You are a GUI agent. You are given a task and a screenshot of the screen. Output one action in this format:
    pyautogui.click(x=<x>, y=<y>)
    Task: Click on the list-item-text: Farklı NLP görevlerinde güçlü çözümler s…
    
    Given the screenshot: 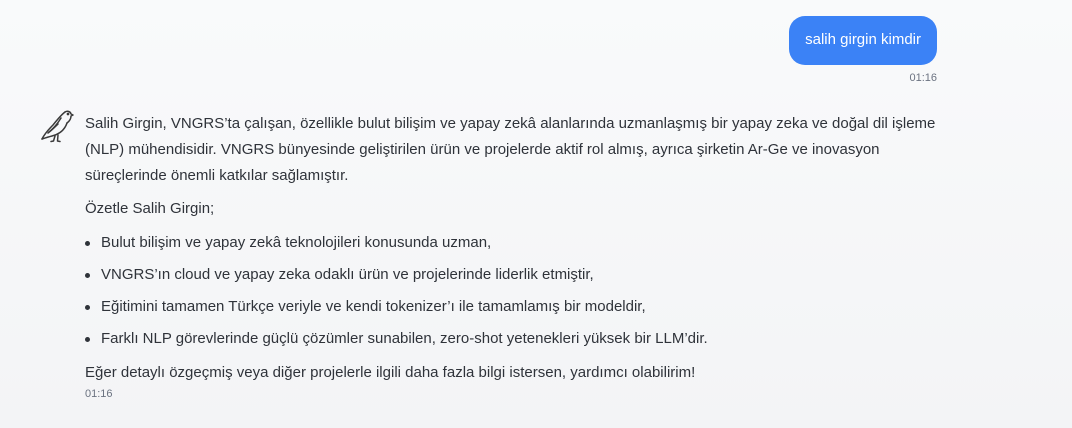 What is the action you would take?
    pyautogui.click(x=404, y=338)
    